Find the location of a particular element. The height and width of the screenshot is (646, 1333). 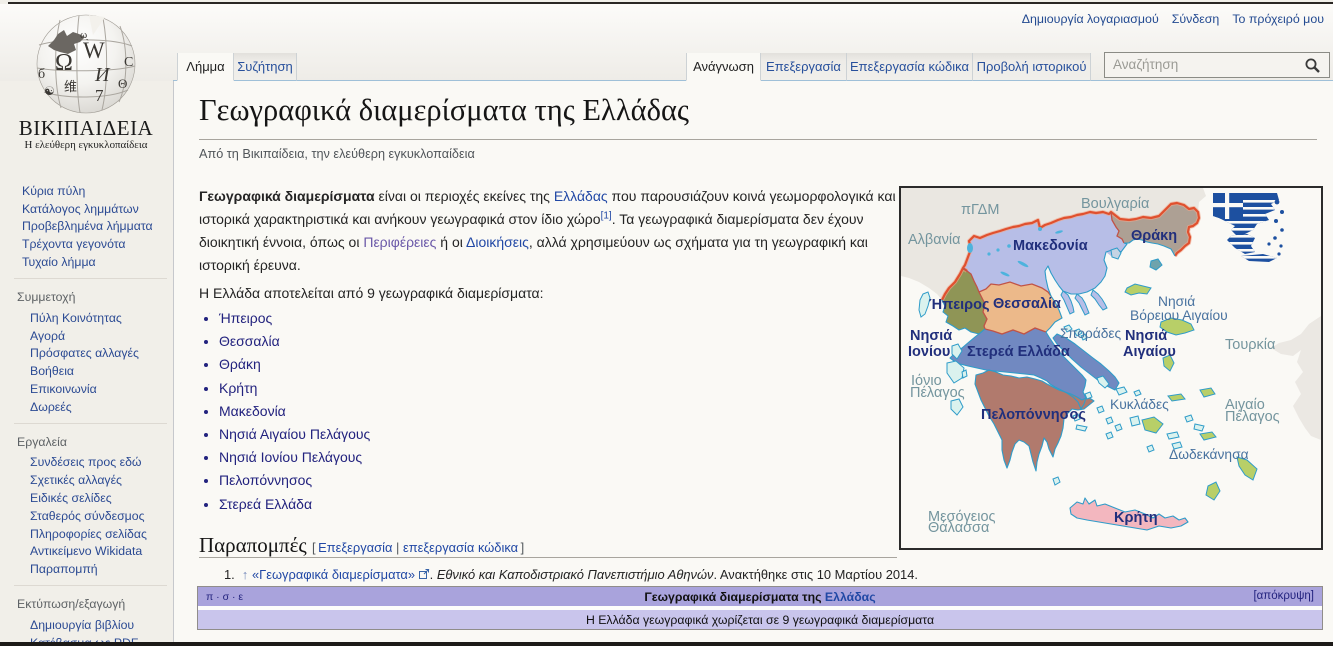

svg-text: С is located at coordinates (128, 62).